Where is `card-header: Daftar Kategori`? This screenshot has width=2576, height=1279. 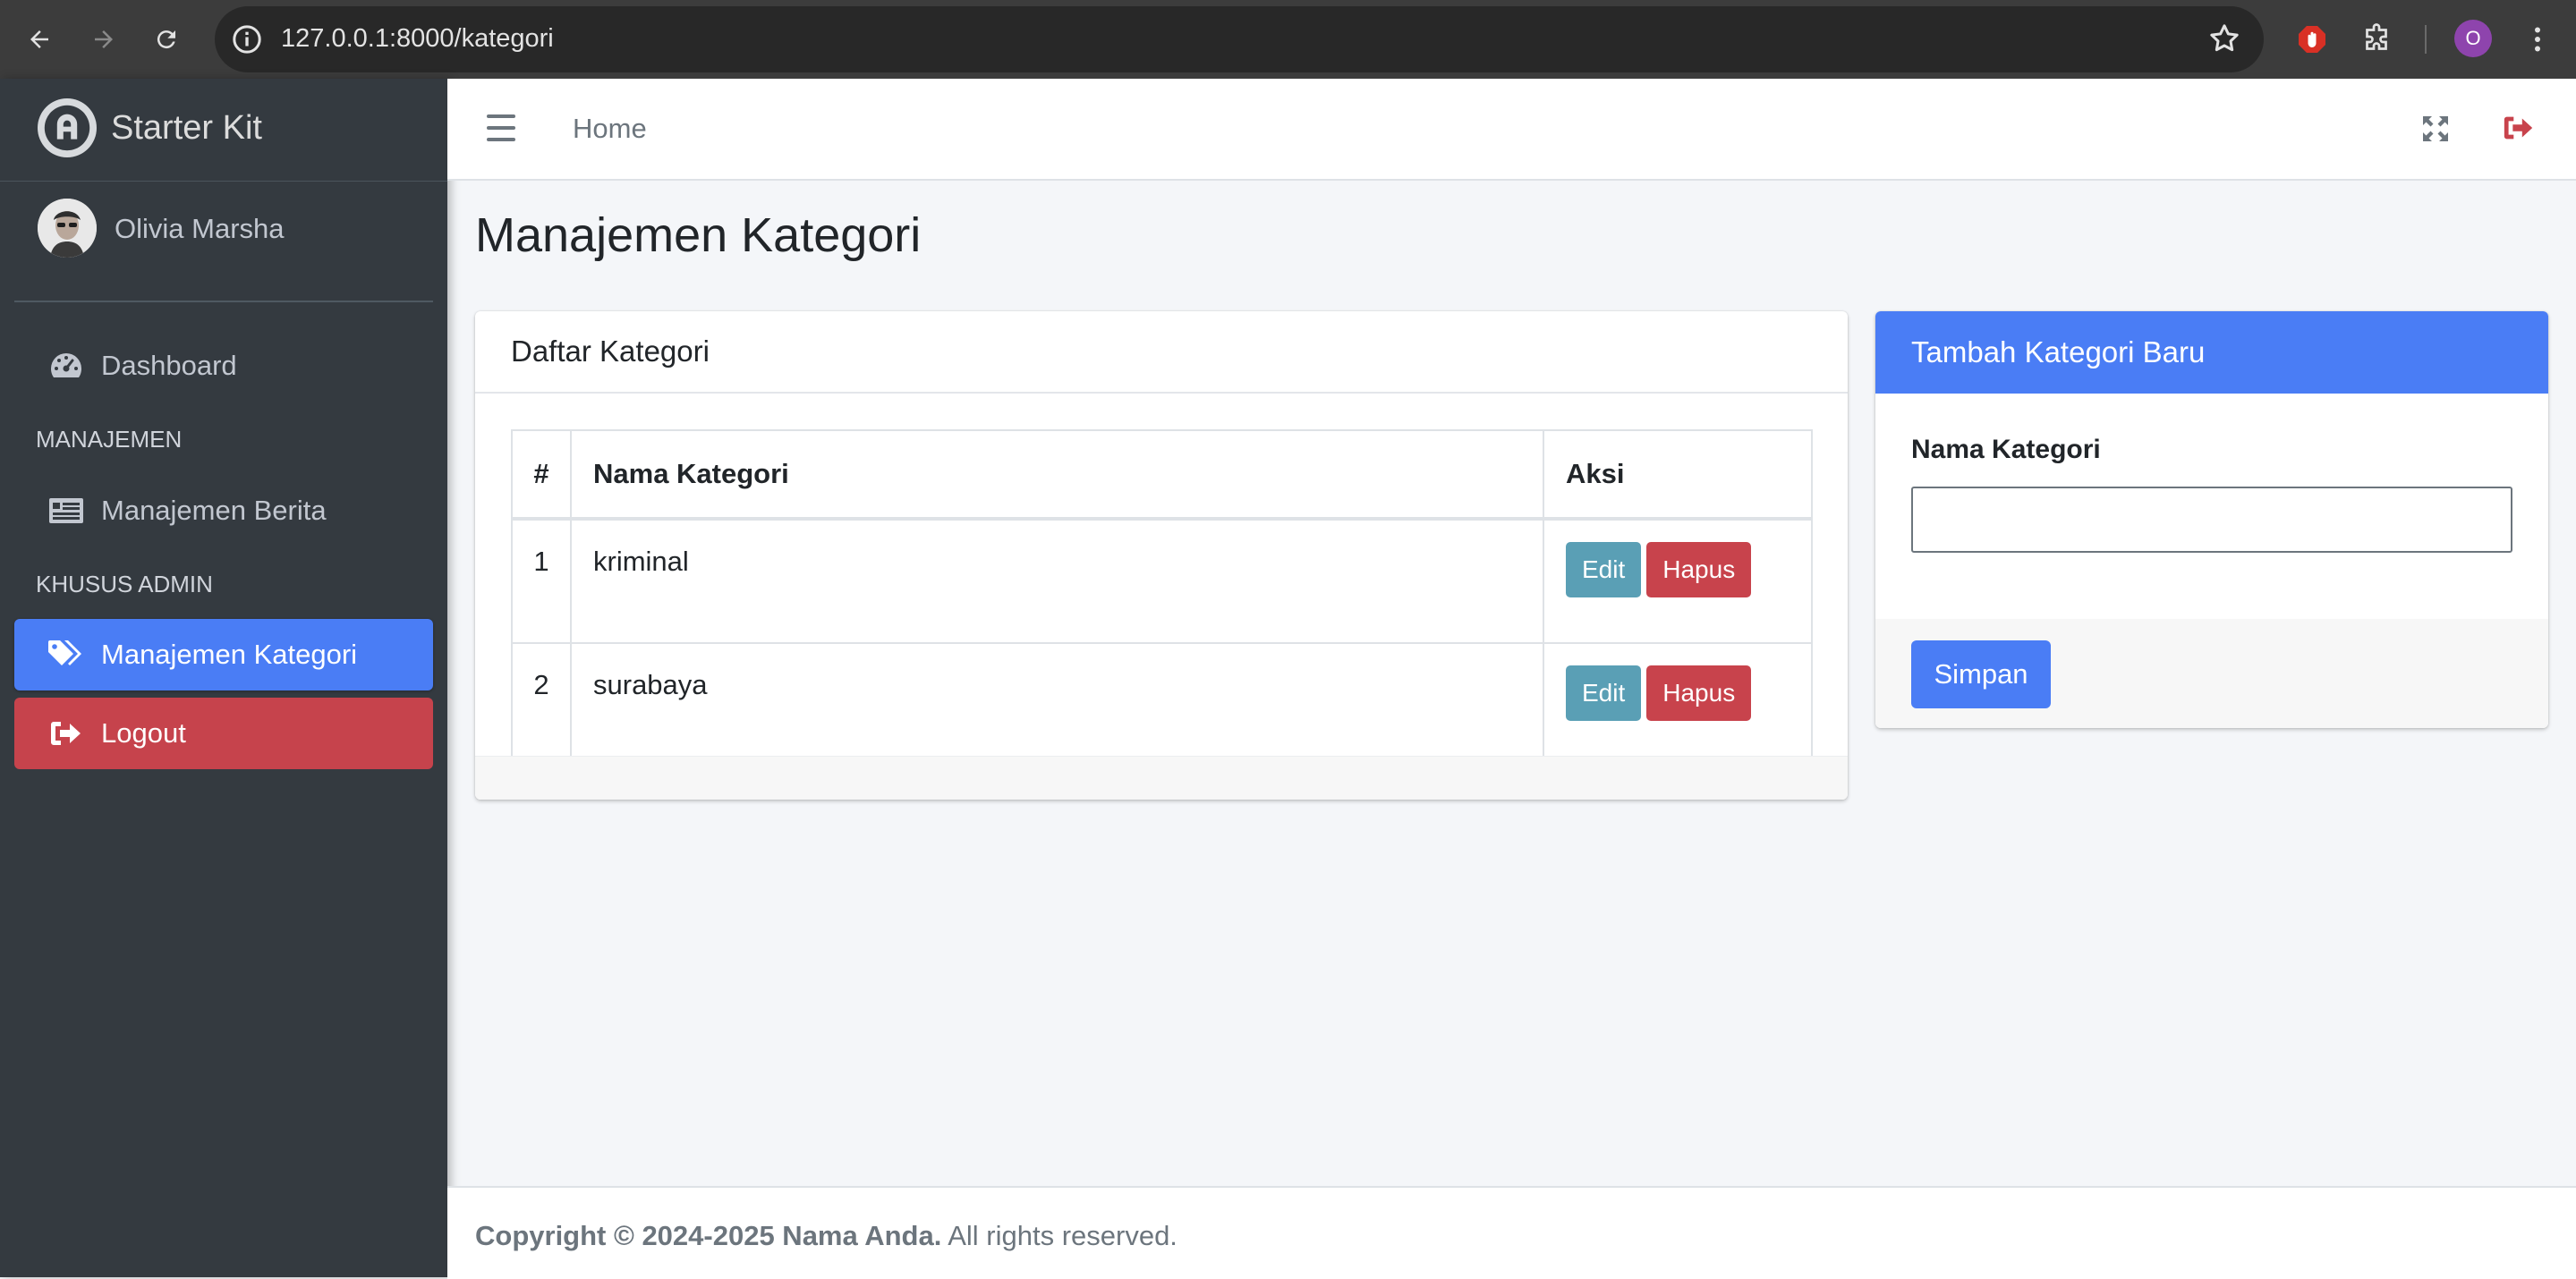
card-header: Daftar Kategori is located at coordinates (1161, 353).